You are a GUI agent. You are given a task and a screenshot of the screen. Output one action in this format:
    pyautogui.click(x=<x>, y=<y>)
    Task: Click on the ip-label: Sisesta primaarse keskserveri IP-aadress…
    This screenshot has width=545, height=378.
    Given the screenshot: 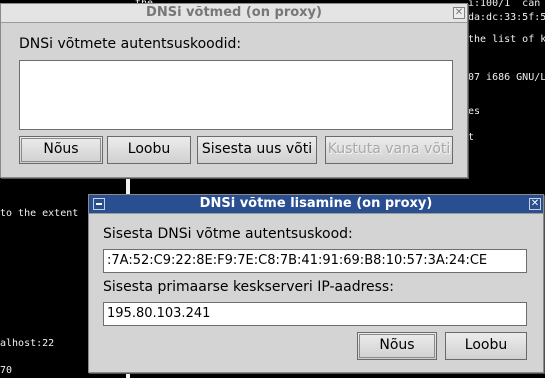 What is the action you would take?
    pyautogui.click(x=248, y=287)
    